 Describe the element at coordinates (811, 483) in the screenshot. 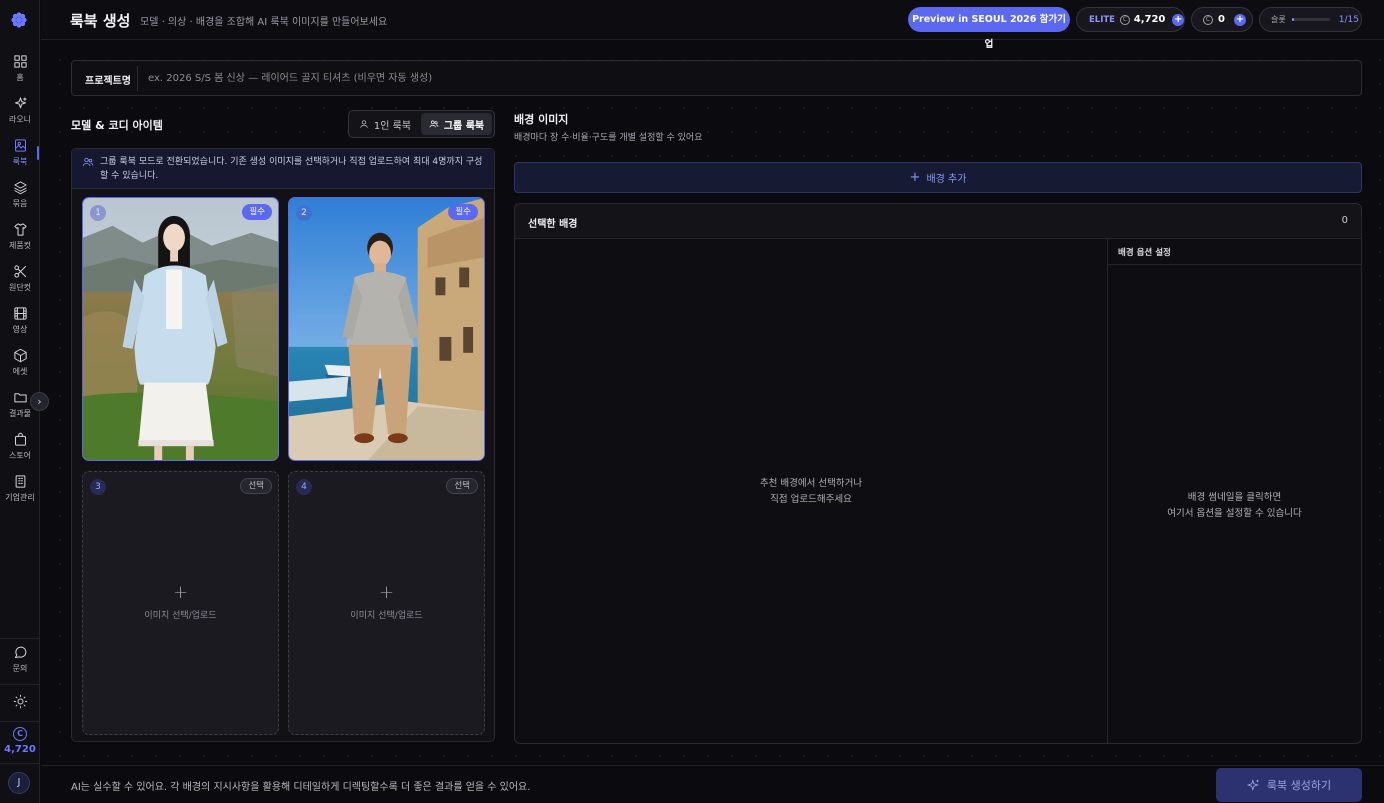

I see `empty-message-line: 추천 배경에서 선택하거나` at that location.